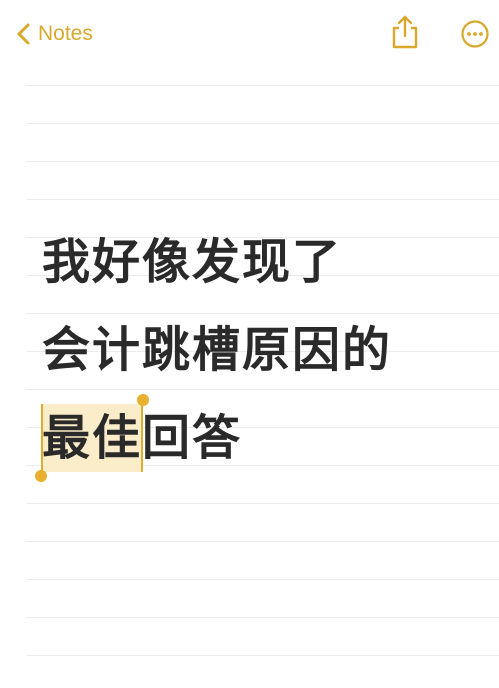 Image resolution: width=499 pixels, height=688 pixels. I want to click on share-icon, so click(405, 32).